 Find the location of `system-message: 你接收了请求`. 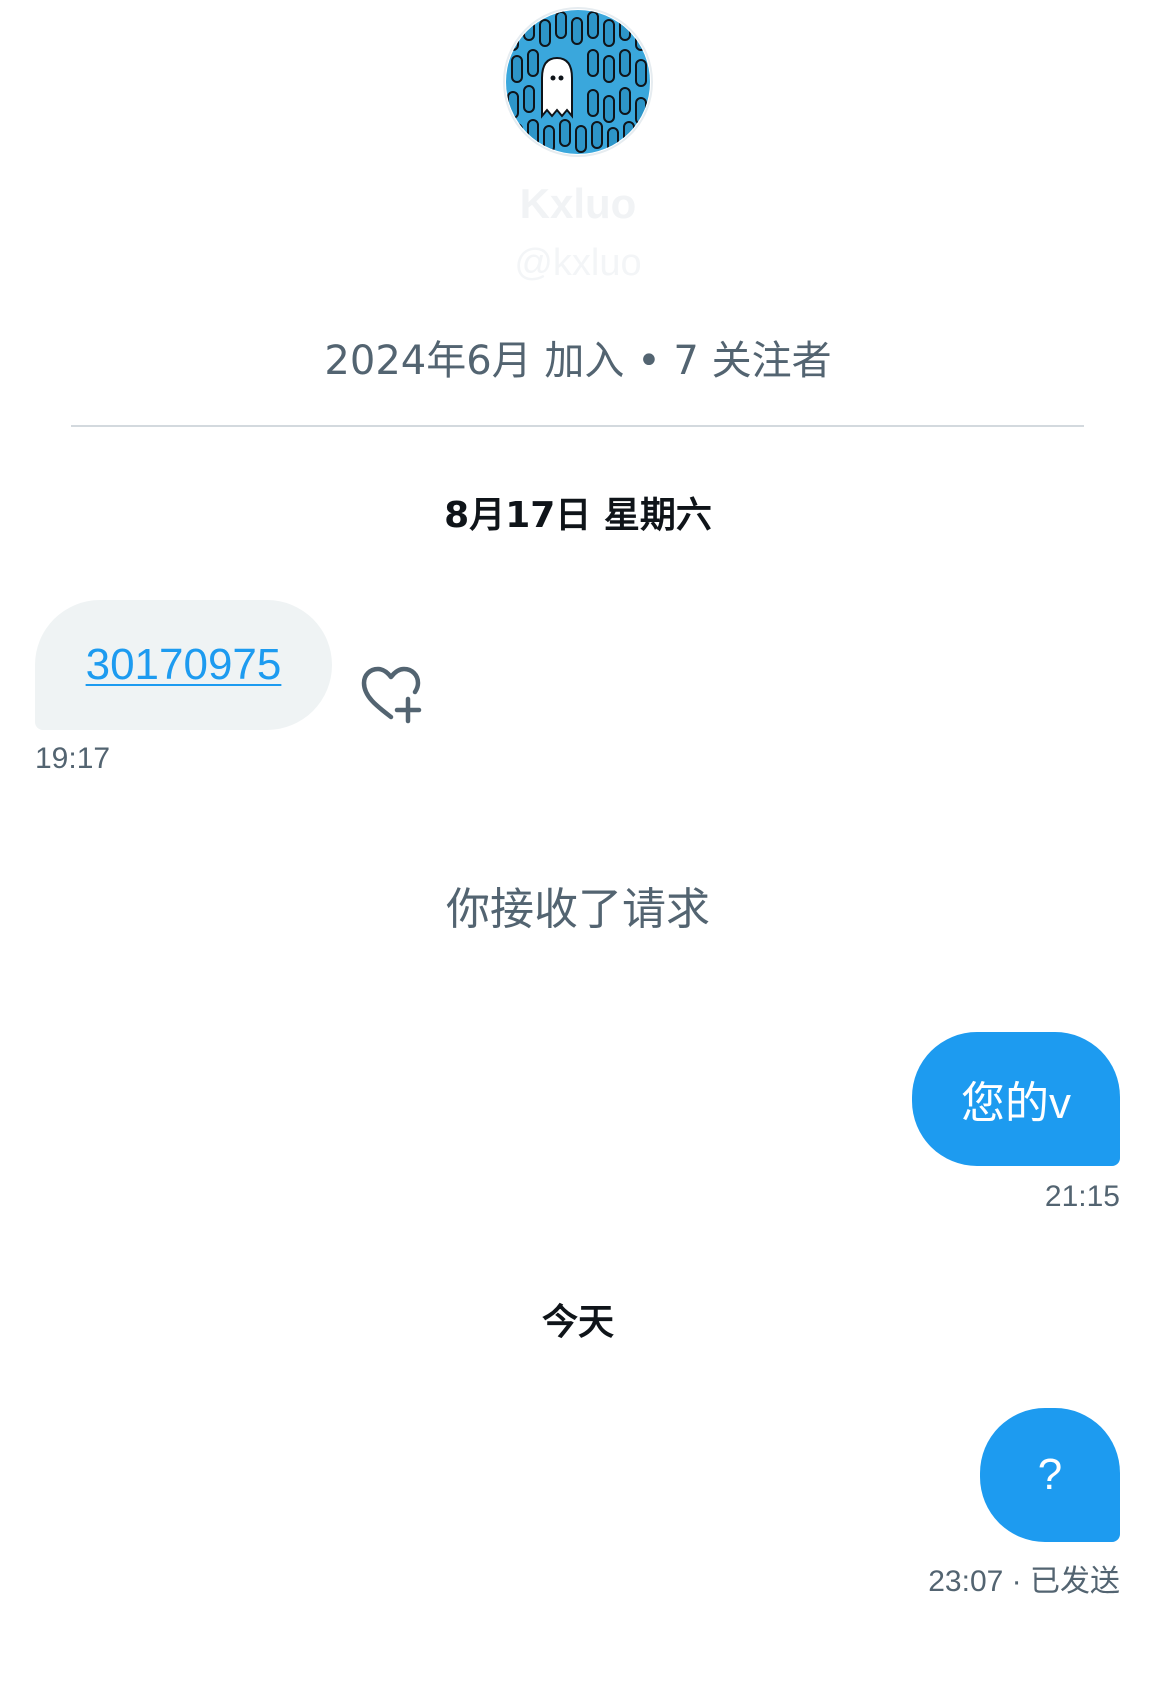

system-message: 你接收了请求 is located at coordinates (578, 909).